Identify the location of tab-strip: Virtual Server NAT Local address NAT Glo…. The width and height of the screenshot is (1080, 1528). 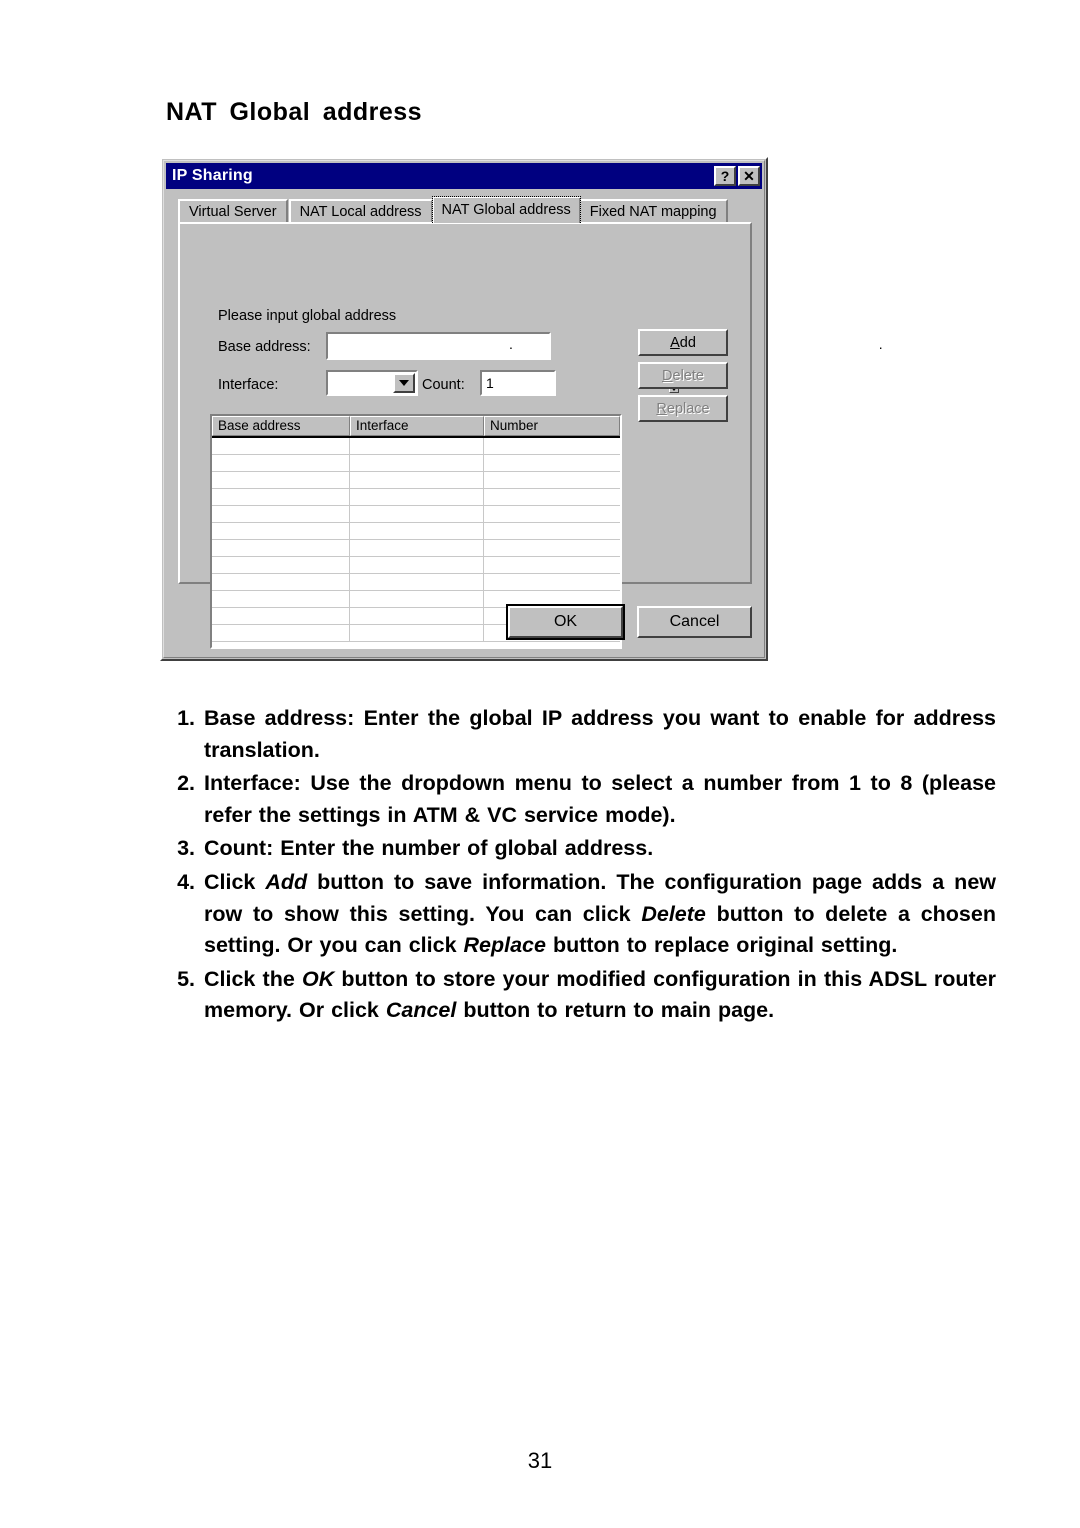
(465, 209).